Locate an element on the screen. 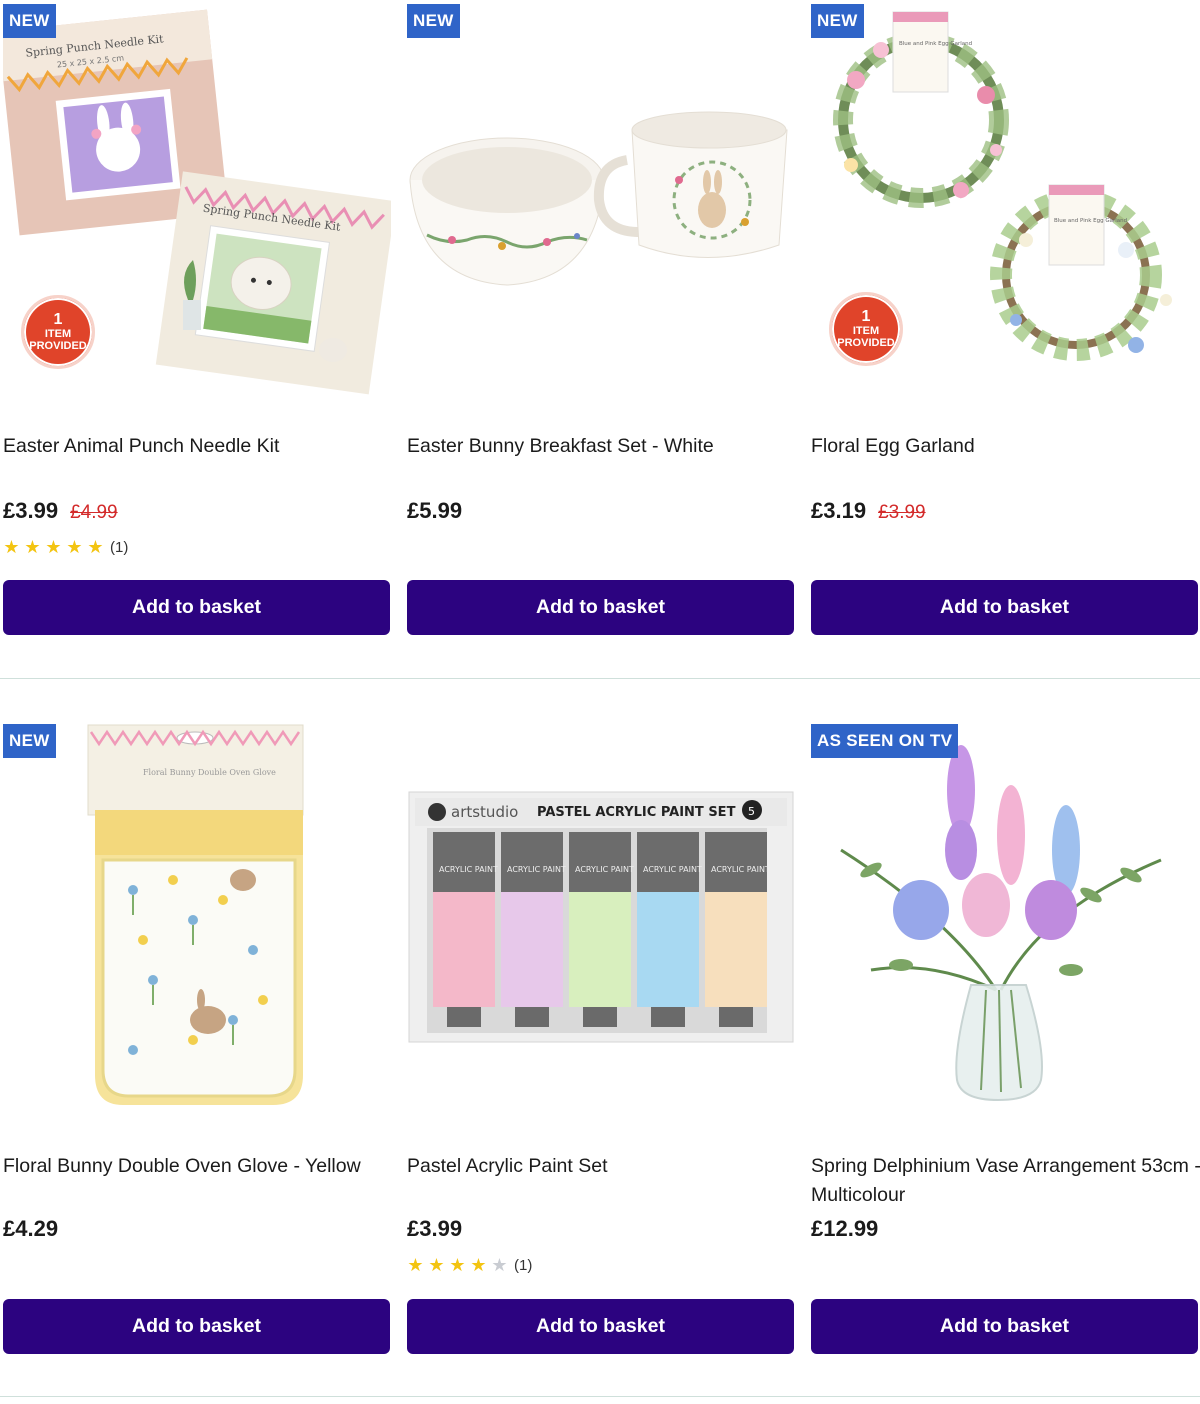 This screenshot has width=1200, height=1404. glove-pack-text: Floral Bunny Double Oven Glove is located at coordinates (209, 772).